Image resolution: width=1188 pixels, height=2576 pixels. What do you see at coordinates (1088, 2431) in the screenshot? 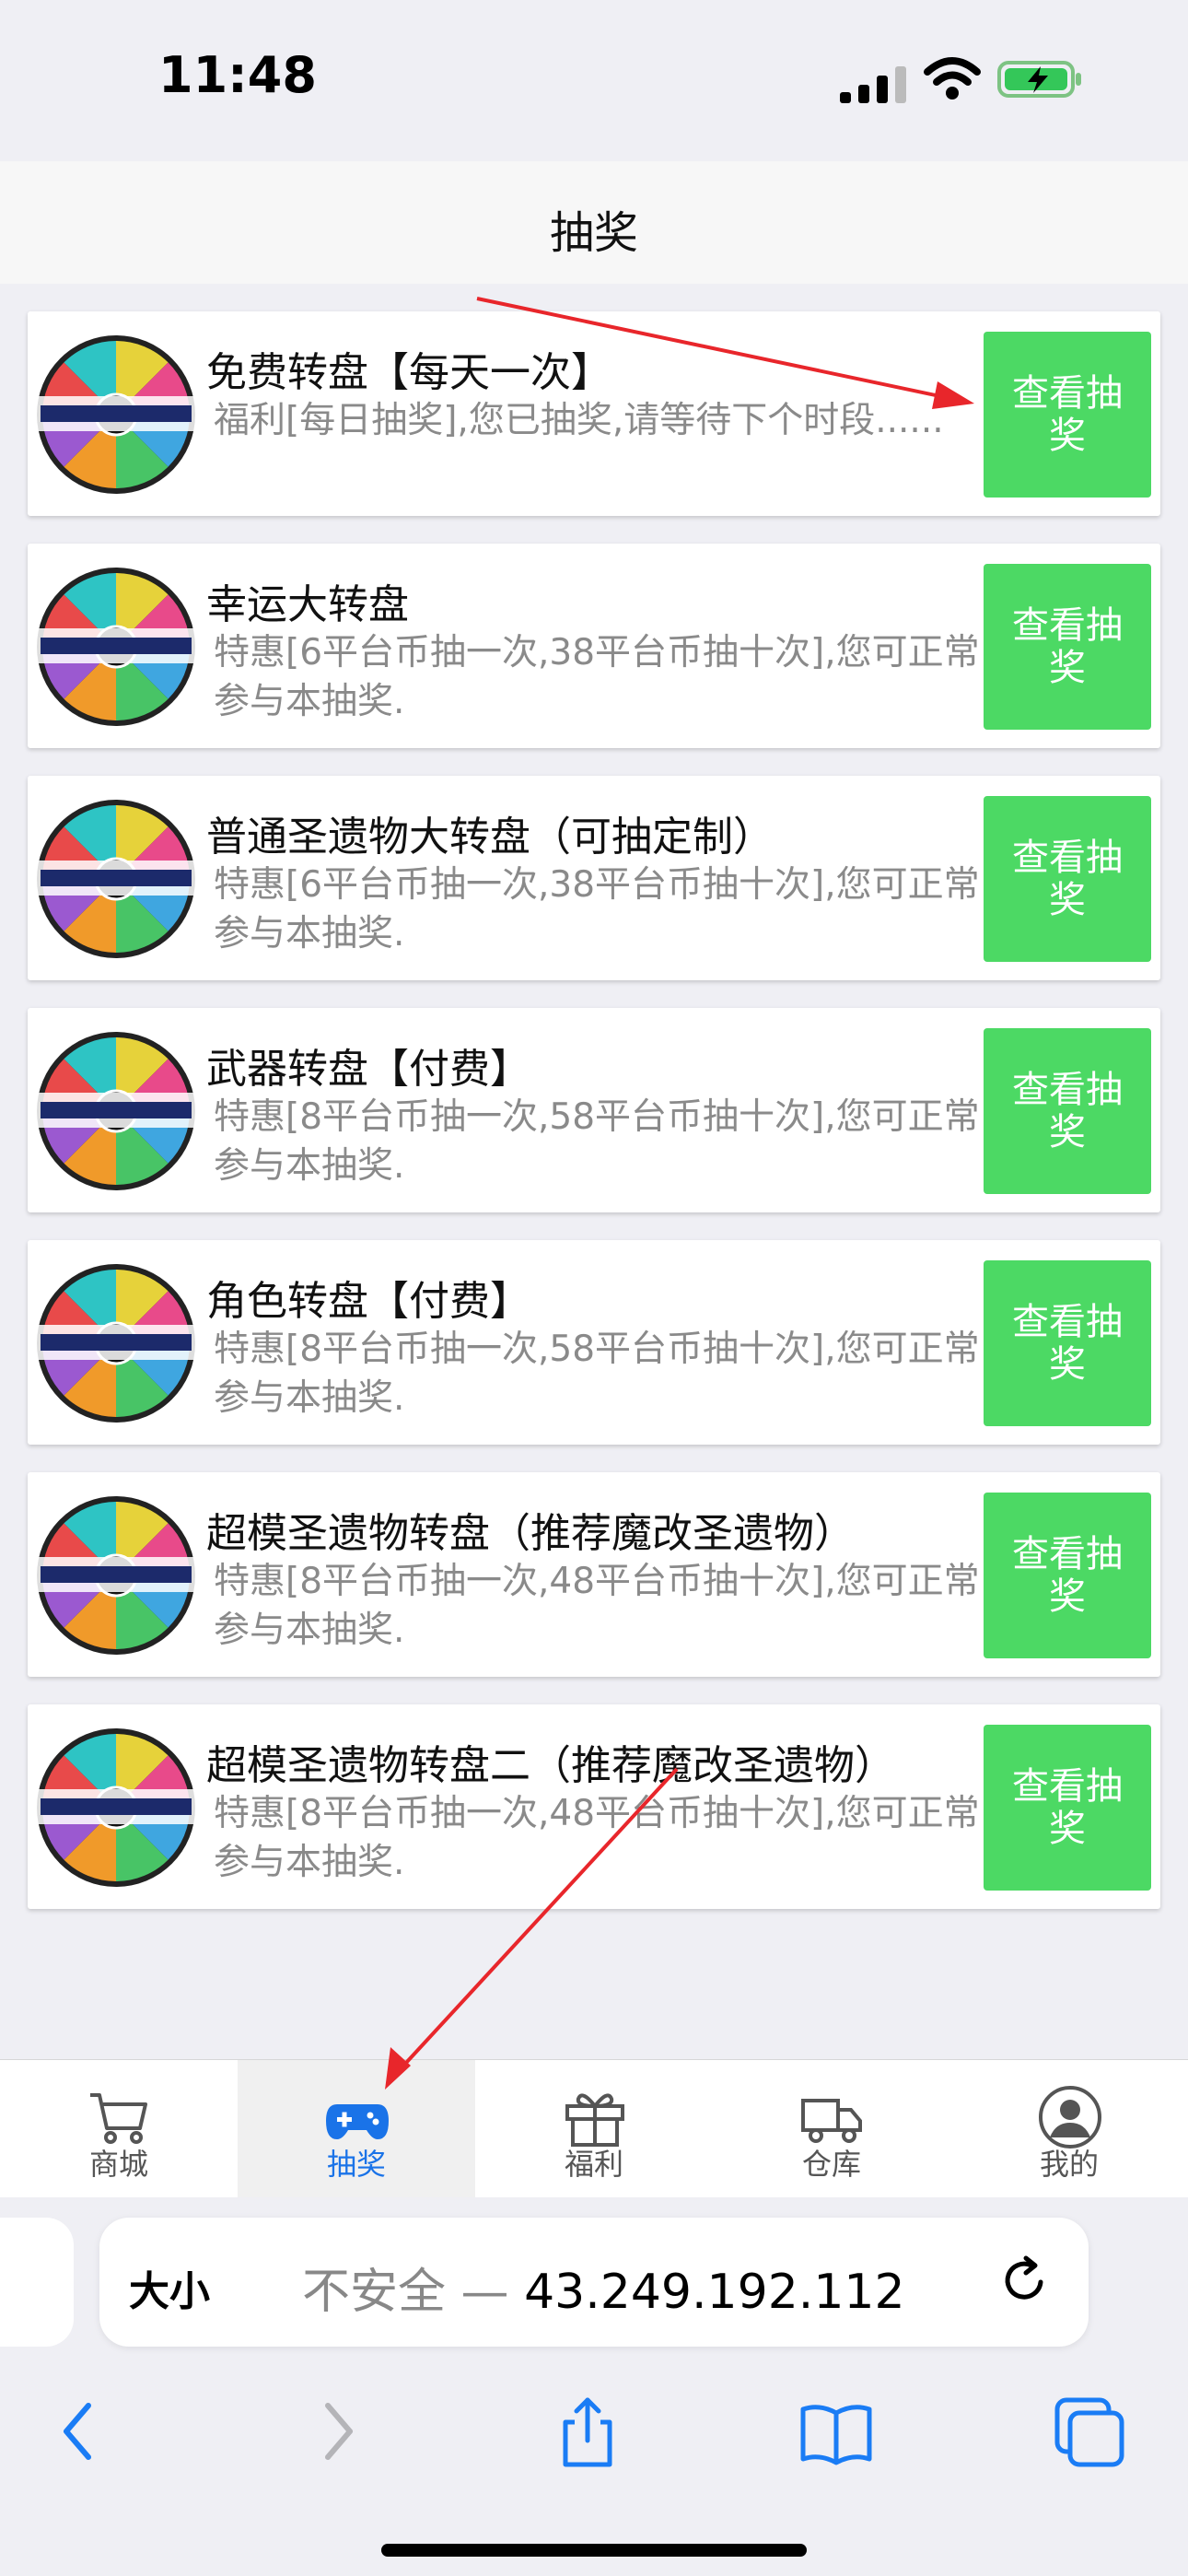
I see `tabs-icon` at bounding box center [1088, 2431].